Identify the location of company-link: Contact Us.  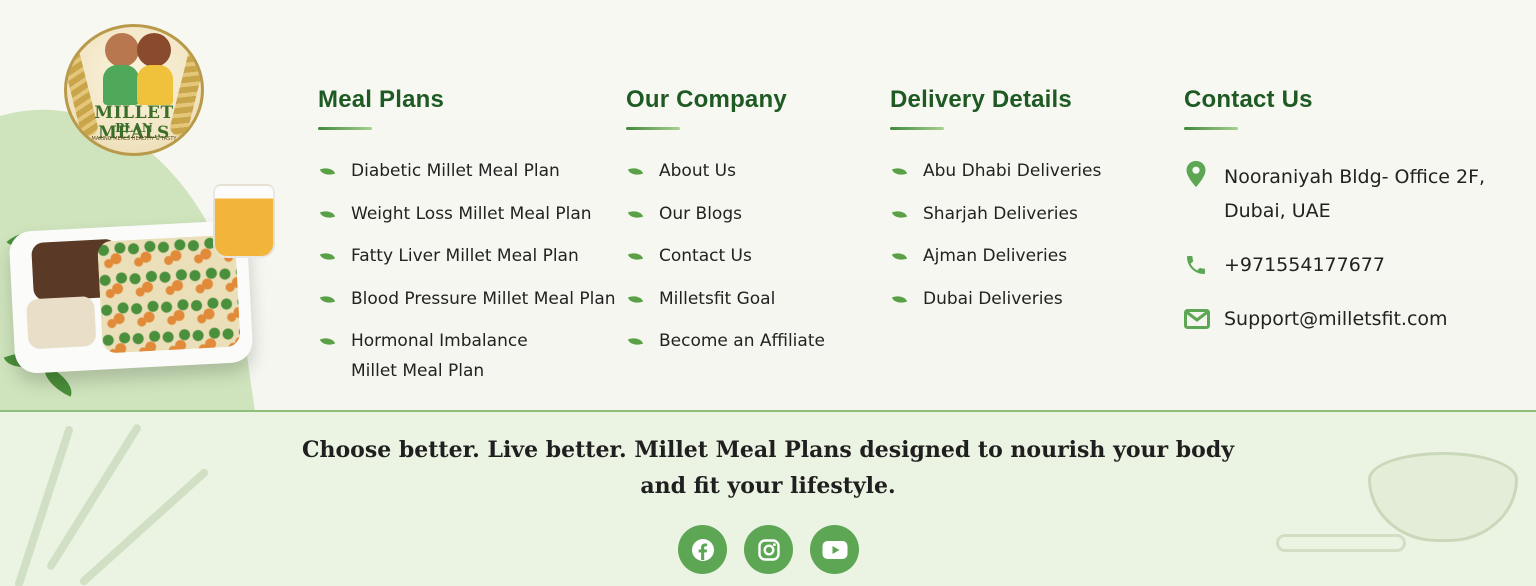
(742, 256).